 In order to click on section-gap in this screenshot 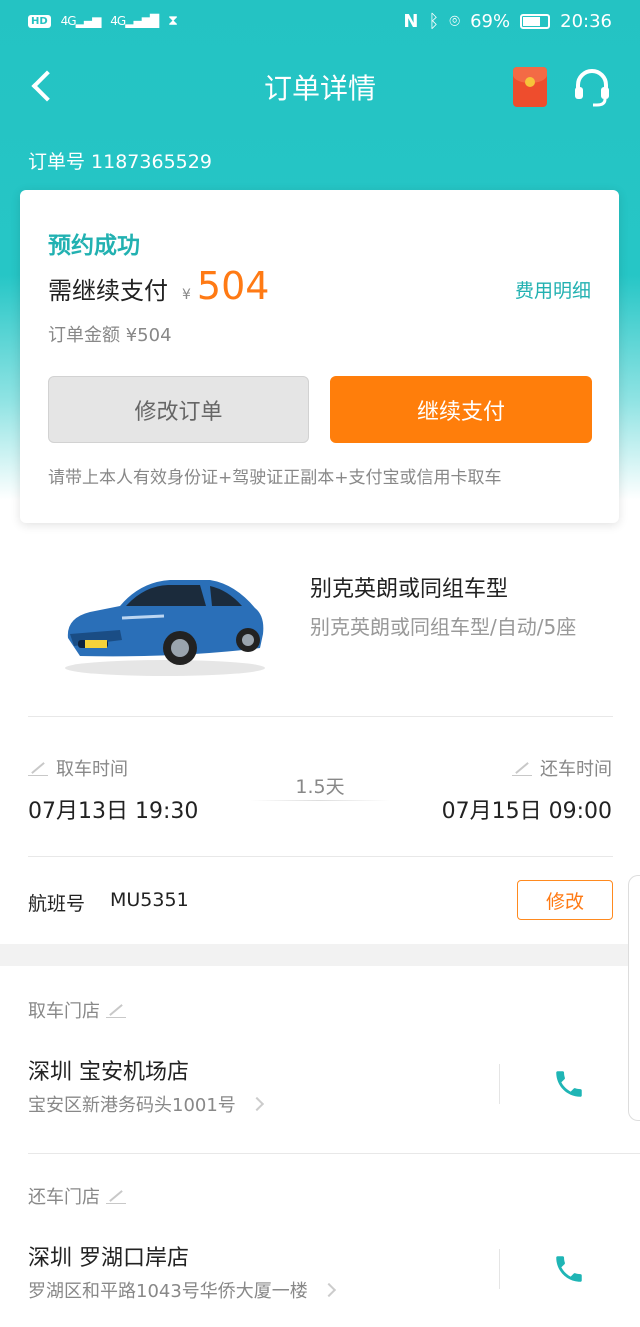, I will do `click(320, 955)`.